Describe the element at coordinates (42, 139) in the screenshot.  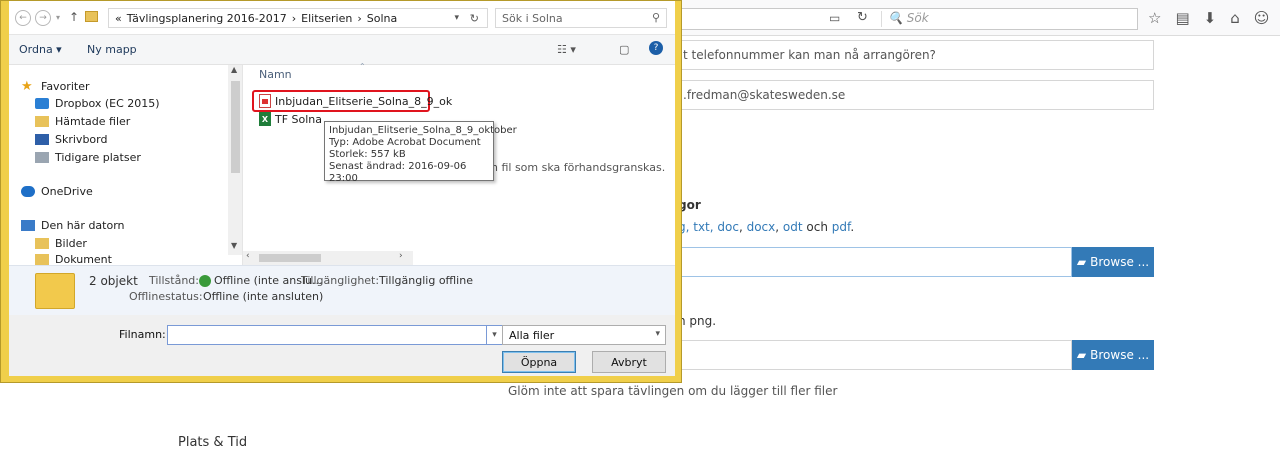
I see `desktop-icon` at that location.